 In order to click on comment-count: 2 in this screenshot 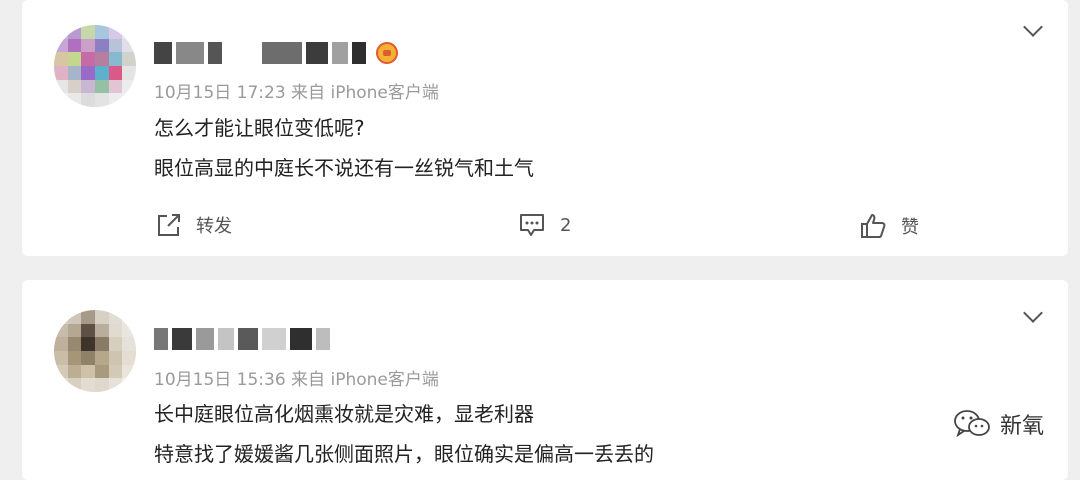, I will do `click(566, 225)`.